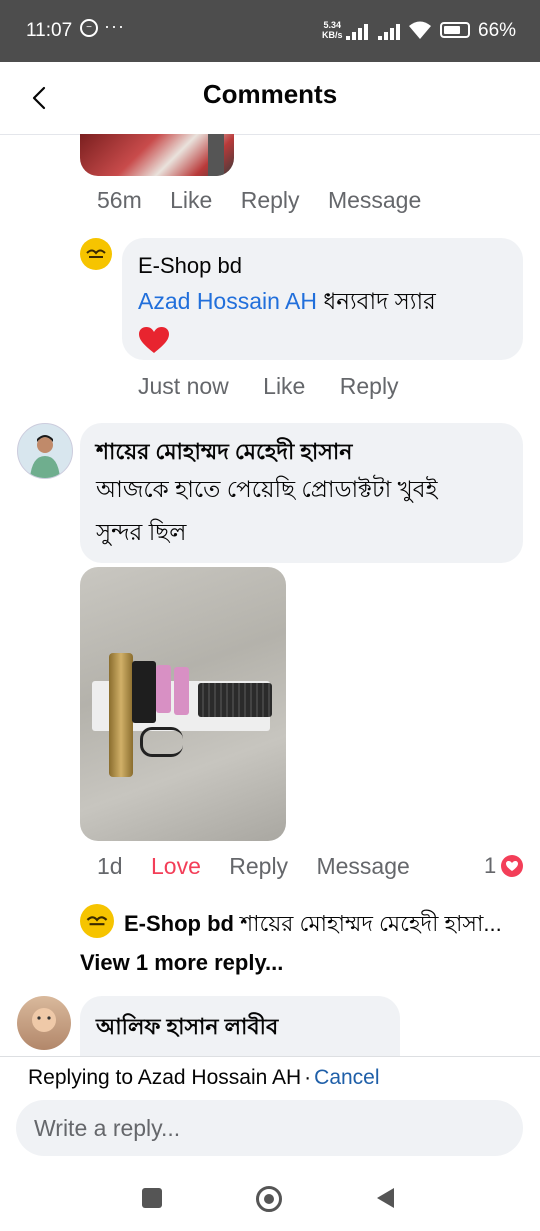 This screenshot has width=540, height=1231. I want to click on signal-icon, so click(361, 32).